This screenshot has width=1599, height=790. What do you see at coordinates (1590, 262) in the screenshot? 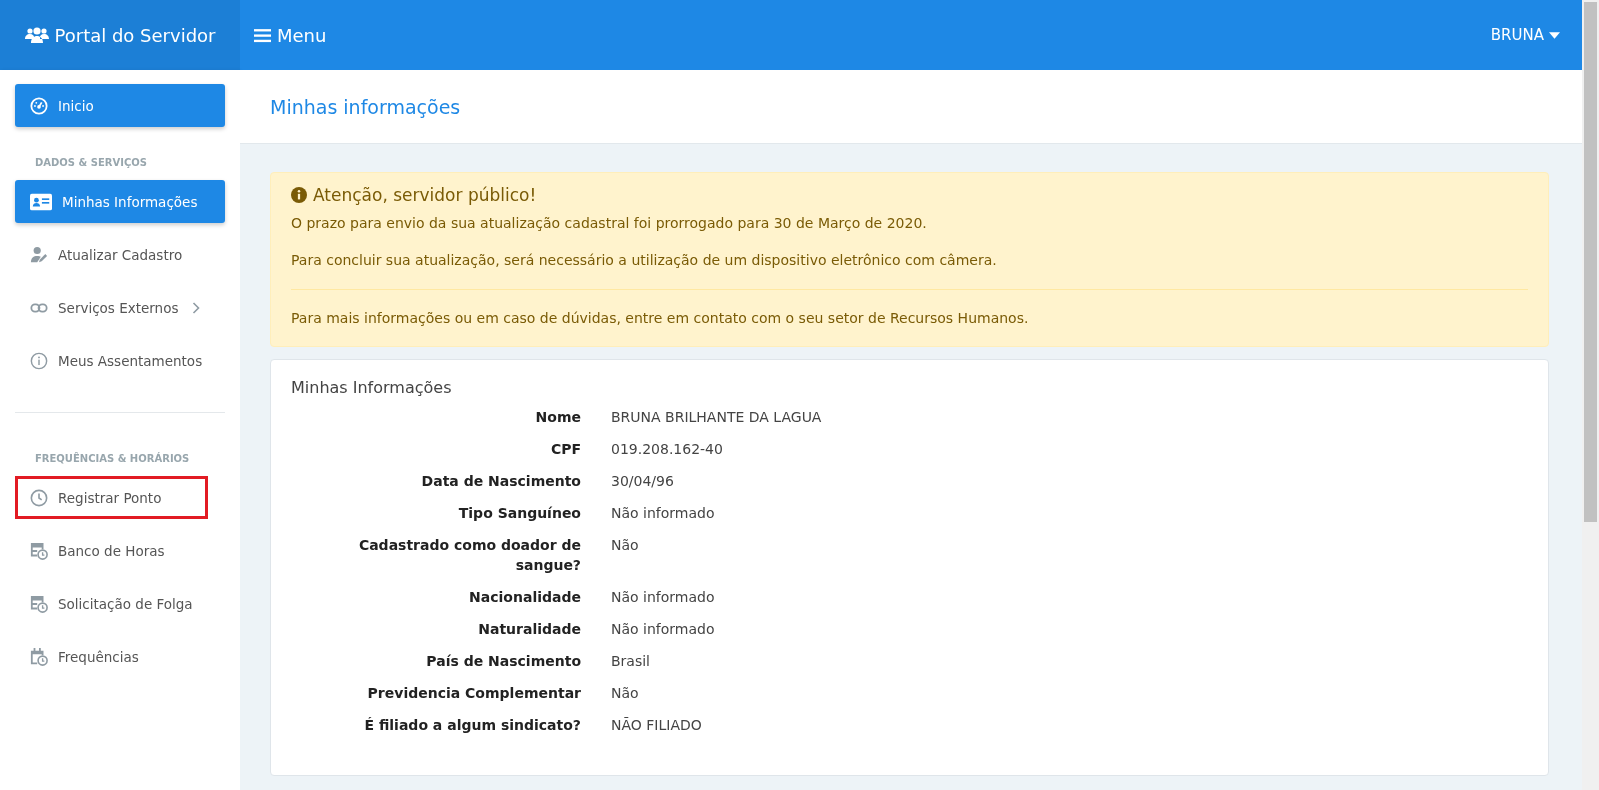
I see `scrollbar-thumb` at bounding box center [1590, 262].